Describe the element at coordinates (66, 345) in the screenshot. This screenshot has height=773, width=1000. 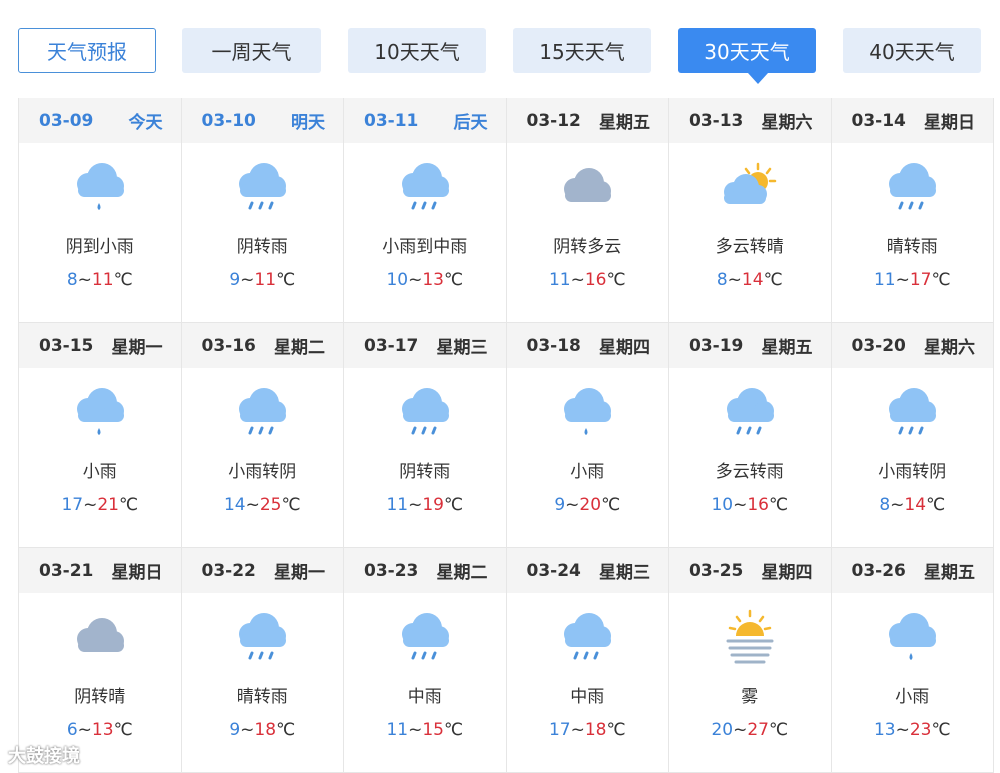
I see `day-date: 03-15` at that location.